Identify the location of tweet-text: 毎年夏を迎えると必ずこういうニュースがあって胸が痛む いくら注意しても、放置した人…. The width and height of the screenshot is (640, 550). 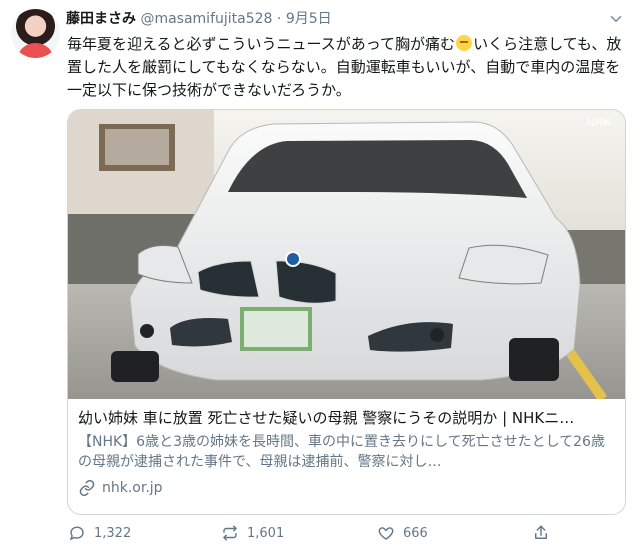
(346, 67).